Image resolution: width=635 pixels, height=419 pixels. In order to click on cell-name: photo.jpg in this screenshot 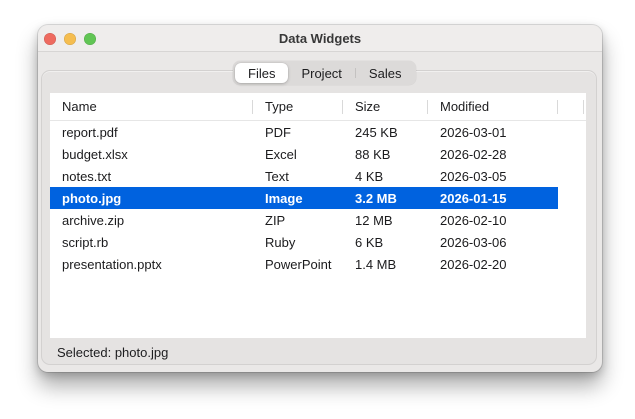, I will do `click(151, 198)`.